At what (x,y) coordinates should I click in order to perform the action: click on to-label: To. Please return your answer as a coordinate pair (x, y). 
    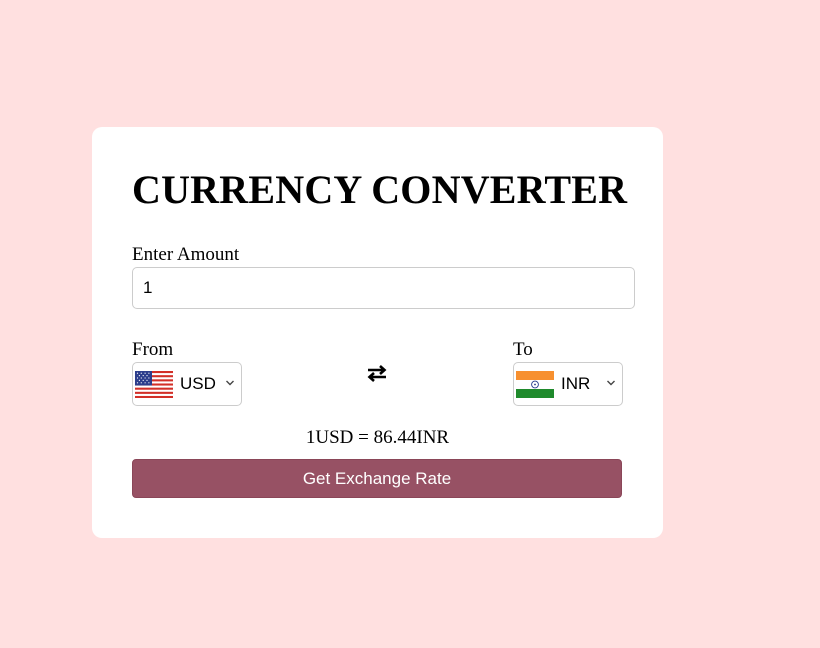
    Looking at the image, I should click on (523, 349).